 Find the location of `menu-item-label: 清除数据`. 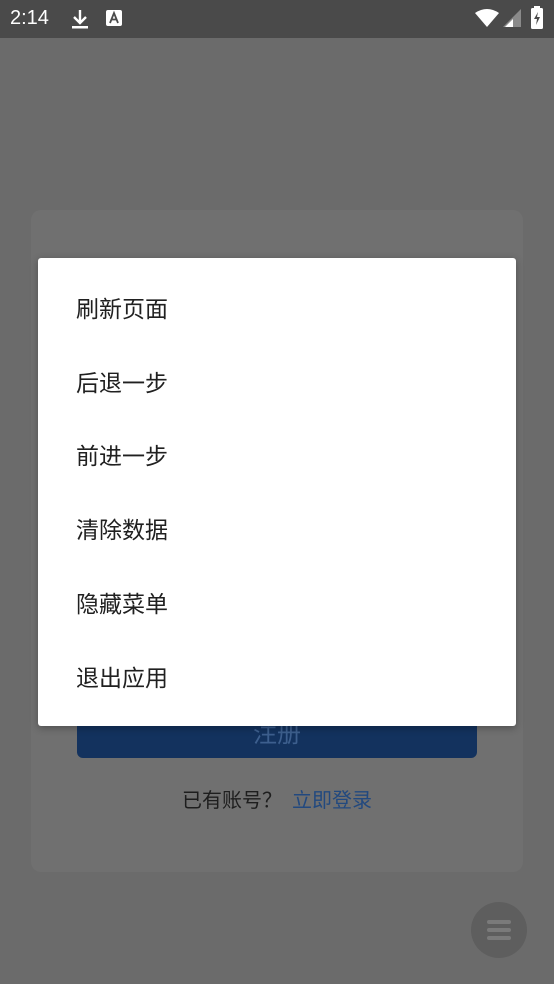

menu-item-label: 清除数据 is located at coordinates (122, 531).